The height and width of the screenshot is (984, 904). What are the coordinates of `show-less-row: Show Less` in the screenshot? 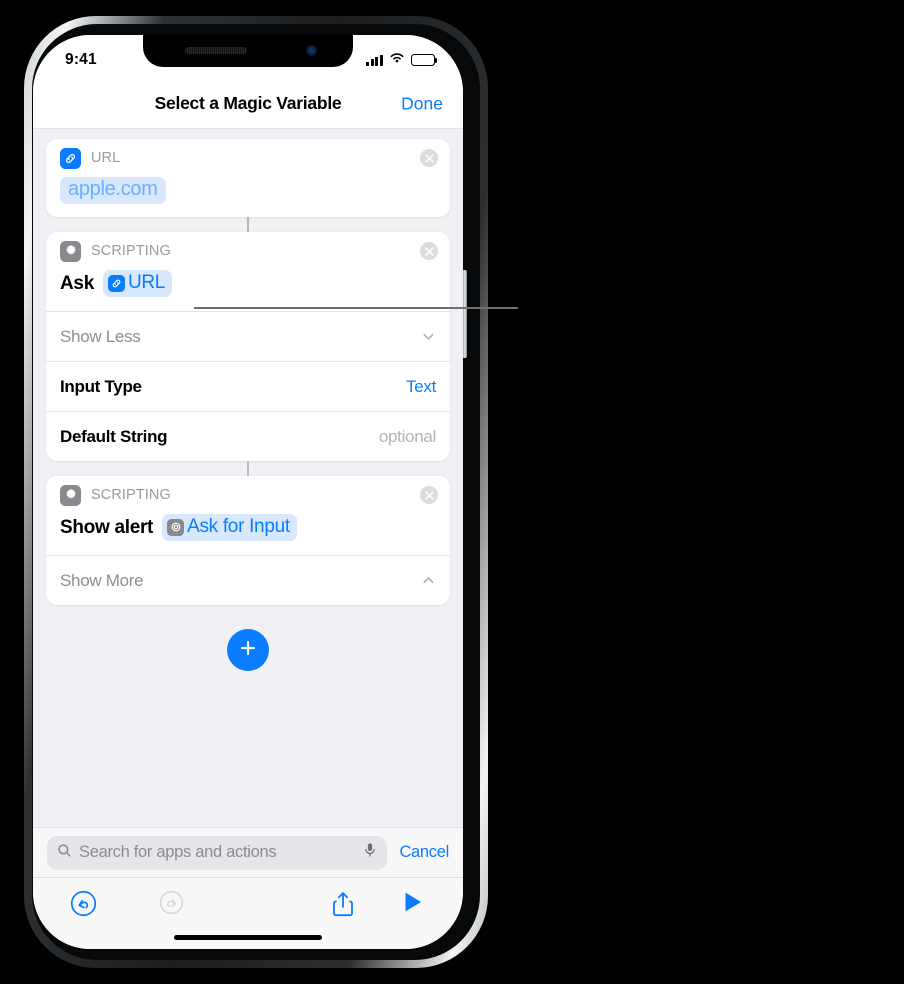 It's located at (248, 336).